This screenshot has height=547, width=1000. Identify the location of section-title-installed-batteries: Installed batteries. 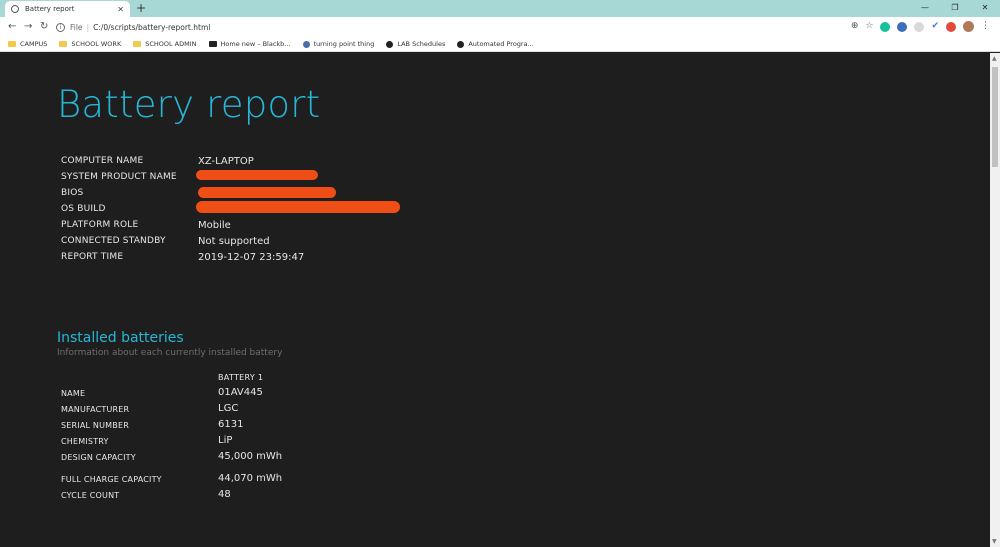
(120, 338).